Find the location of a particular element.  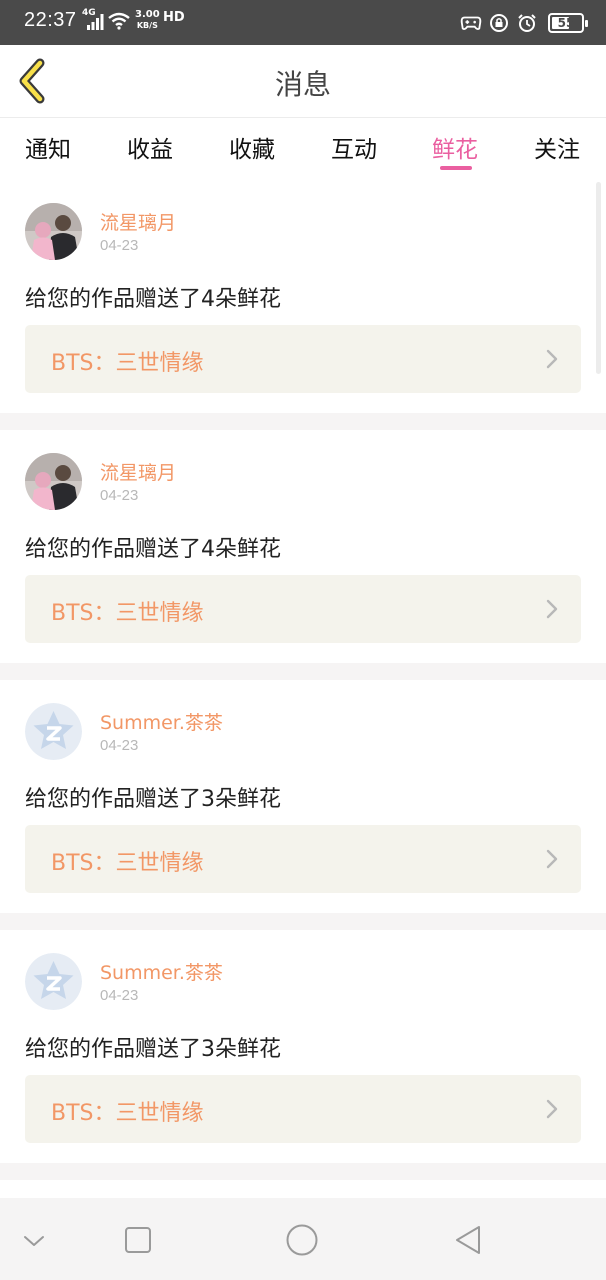

app-header: 消息 is located at coordinates (303, 81).